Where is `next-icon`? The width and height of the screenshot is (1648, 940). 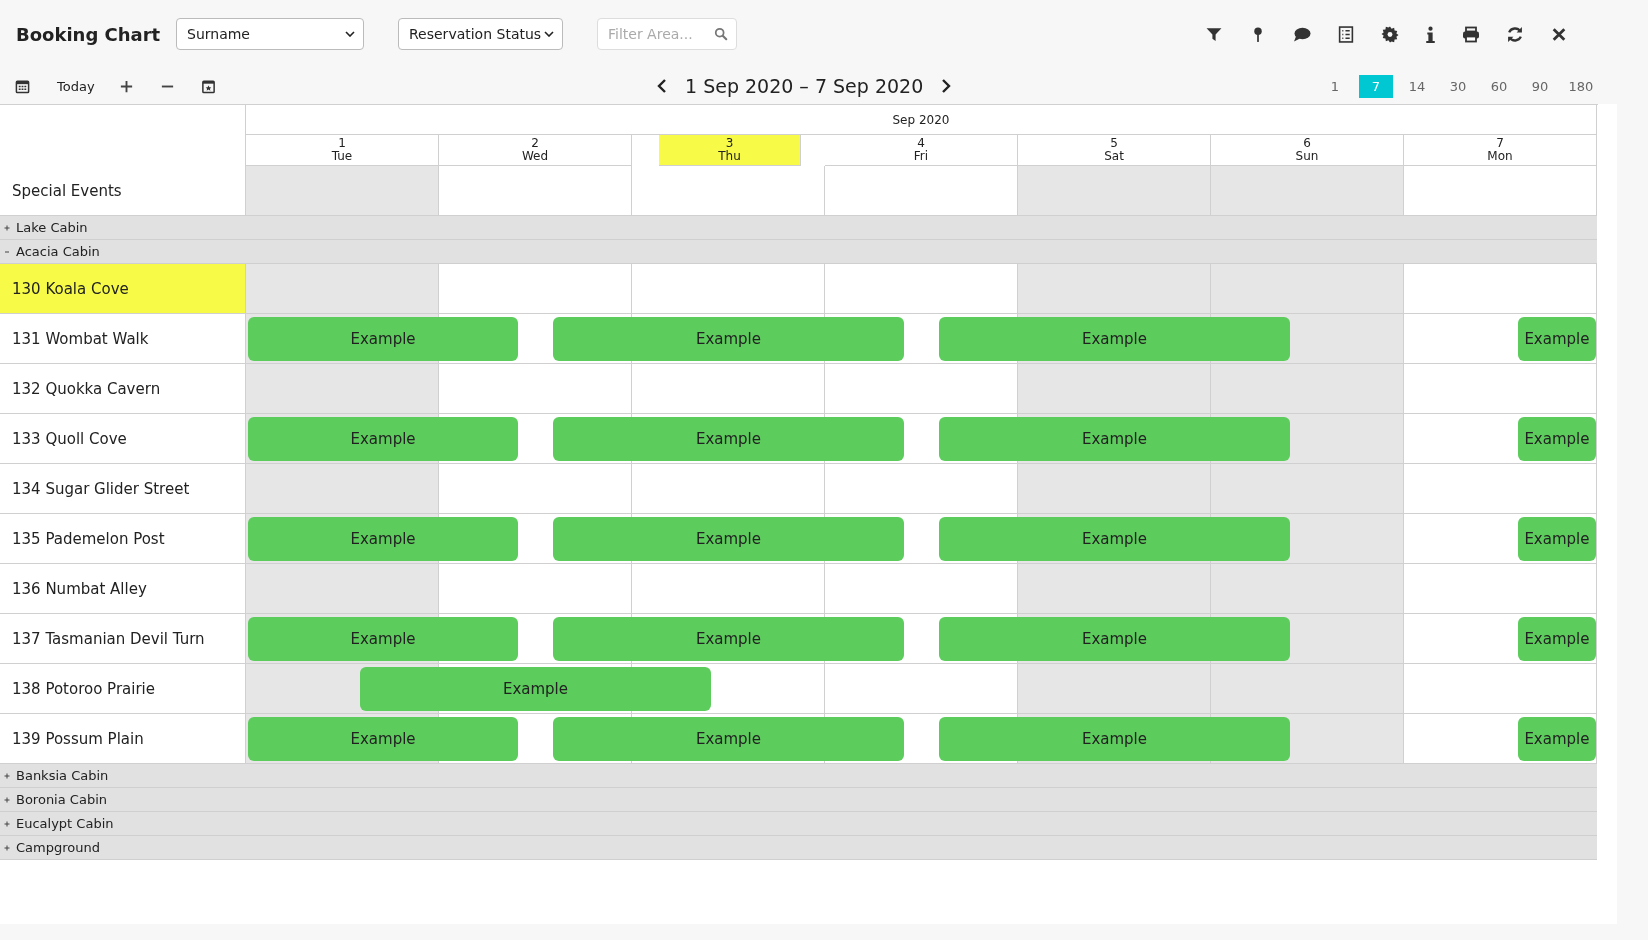
next-icon is located at coordinates (946, 86).